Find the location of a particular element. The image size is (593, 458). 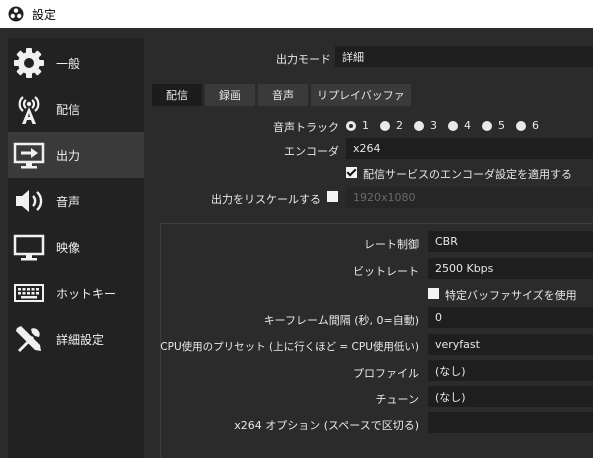

custom-buffer-checkbox is located at coordinates (433, 293).